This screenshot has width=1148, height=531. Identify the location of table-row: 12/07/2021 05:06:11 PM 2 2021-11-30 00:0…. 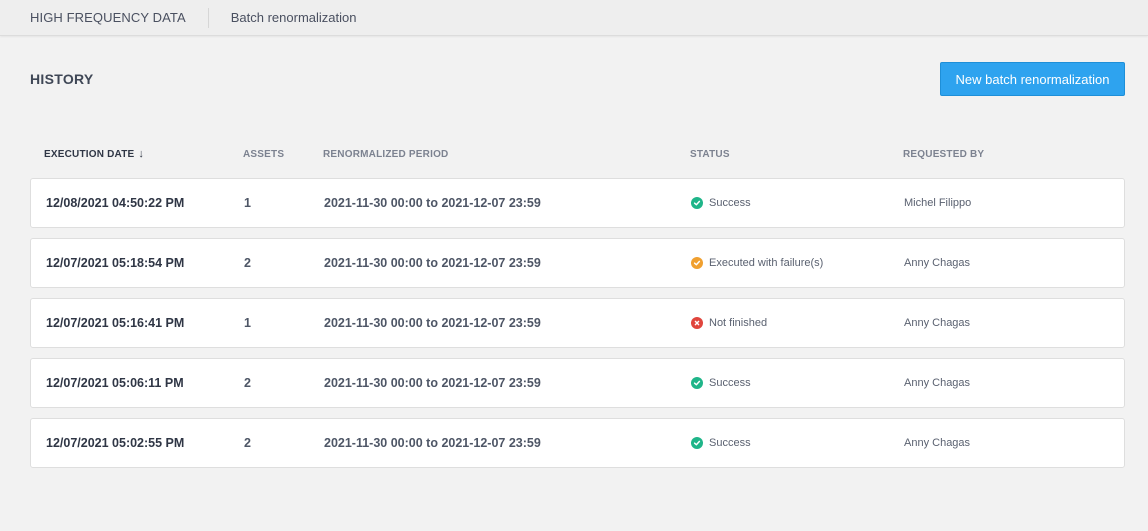
(577, 383).